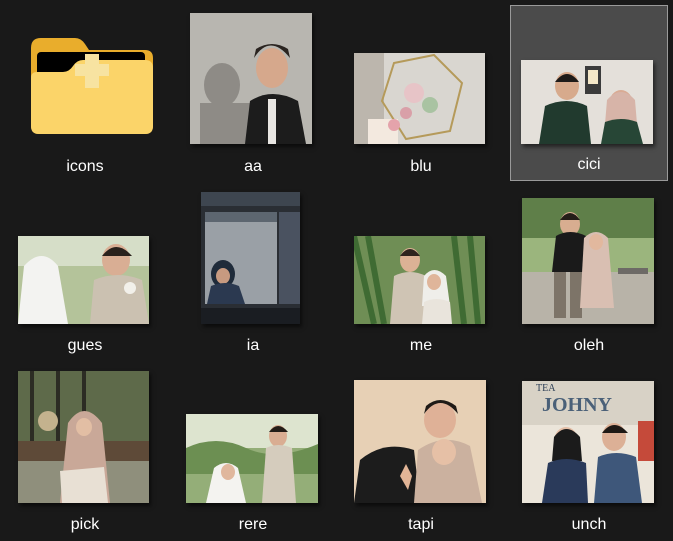 The width and height of the screenshot is (673, 541). I want to click on file-item-icons: icons, so click(85, 95).